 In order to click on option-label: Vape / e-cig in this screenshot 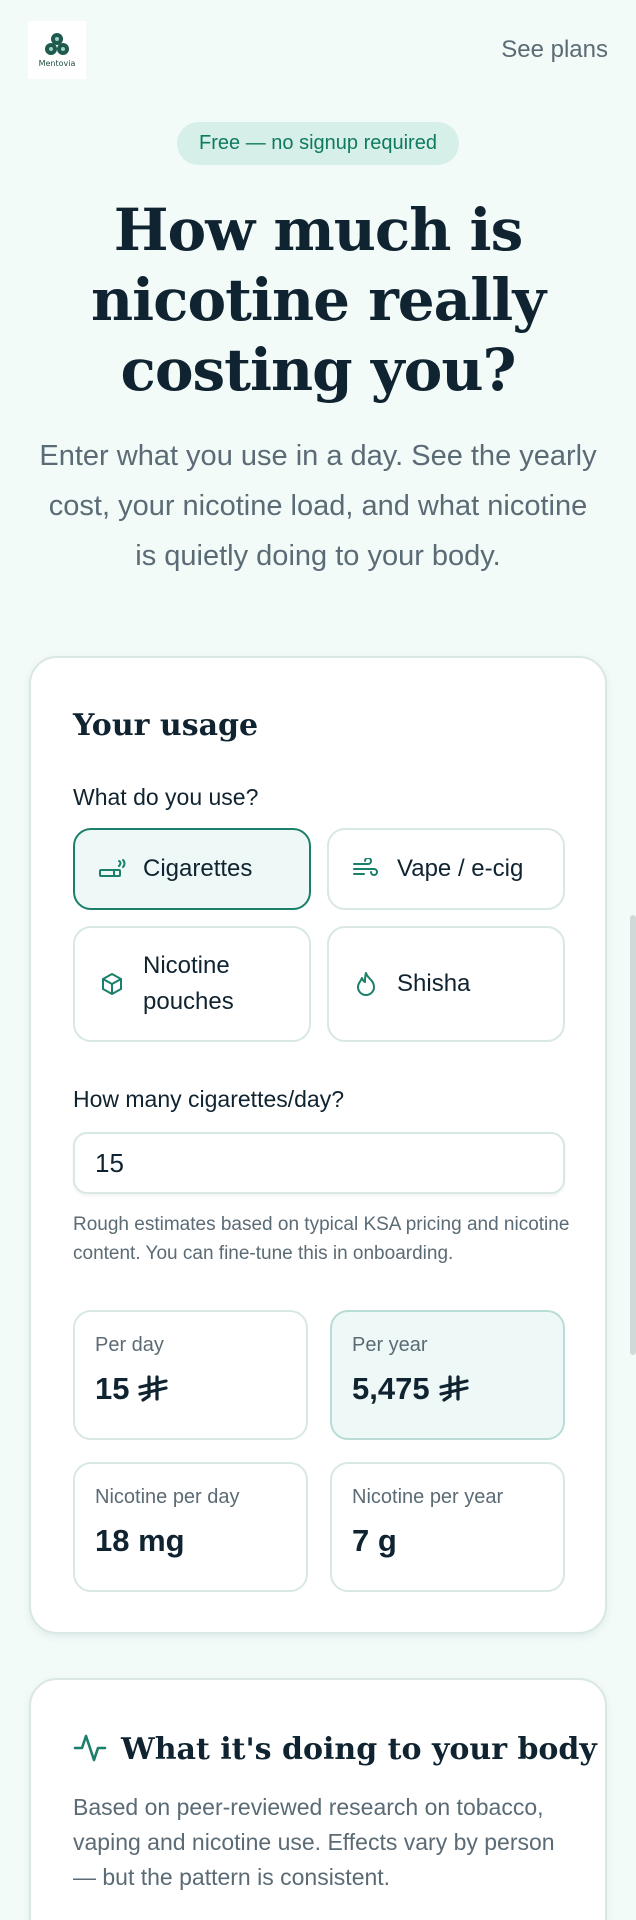, I will do `click(460, 868)`.